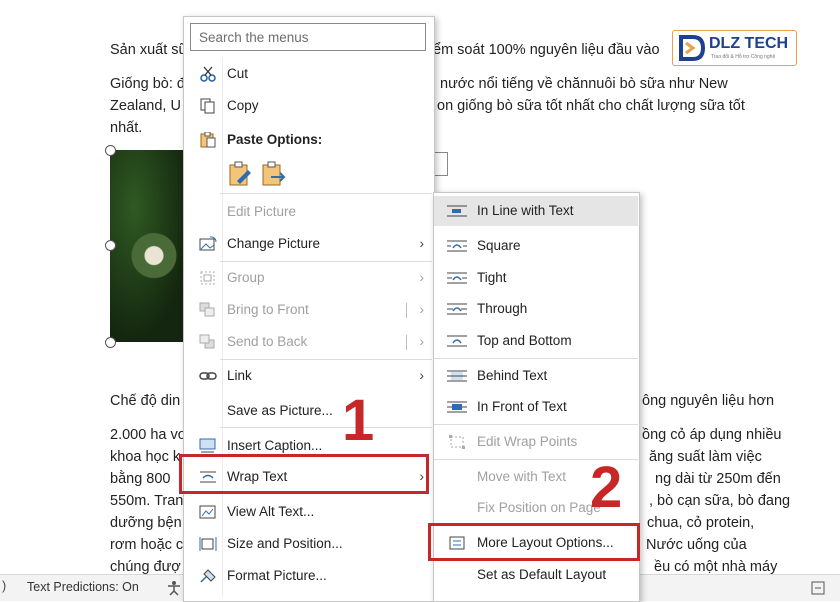 The height and width of the screenshot is (602, 840). I want to click on doc-line: khoa học k, so click(145, 457).